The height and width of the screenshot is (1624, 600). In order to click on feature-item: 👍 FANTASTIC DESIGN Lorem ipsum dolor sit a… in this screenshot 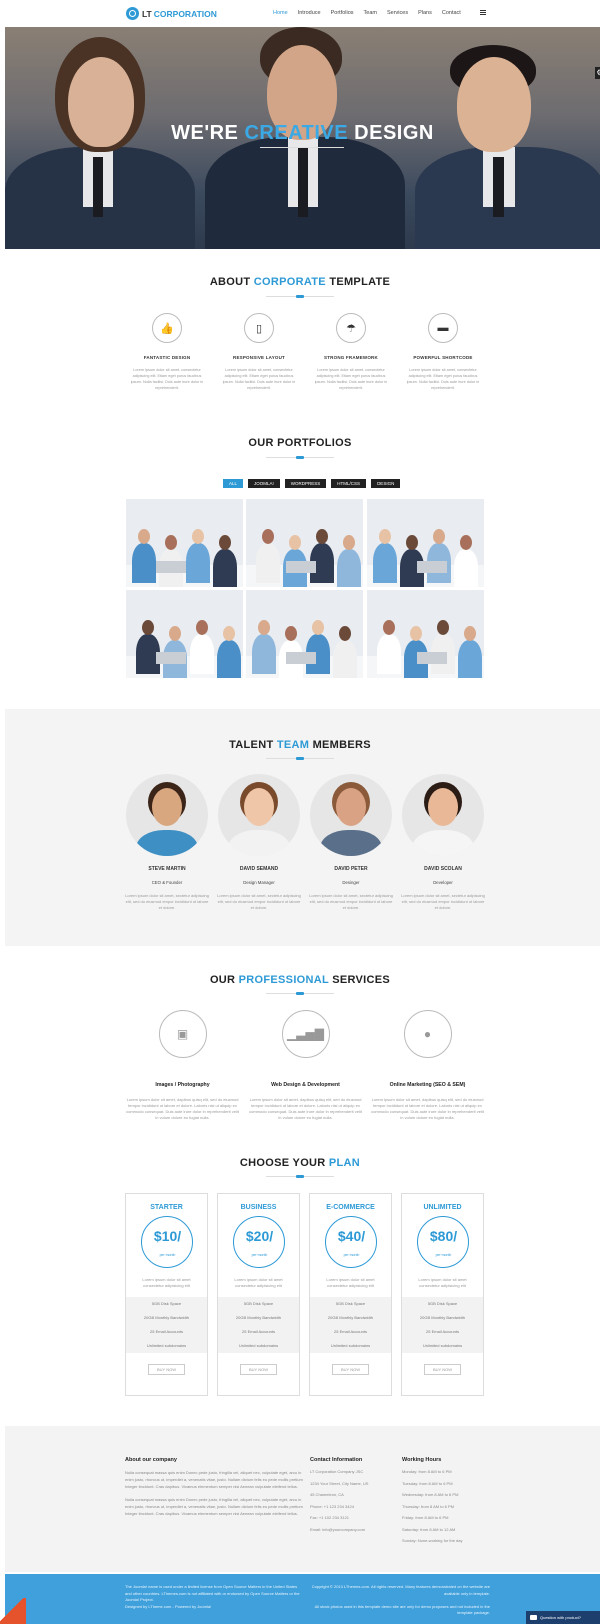, I will do `click(167, 352)`.